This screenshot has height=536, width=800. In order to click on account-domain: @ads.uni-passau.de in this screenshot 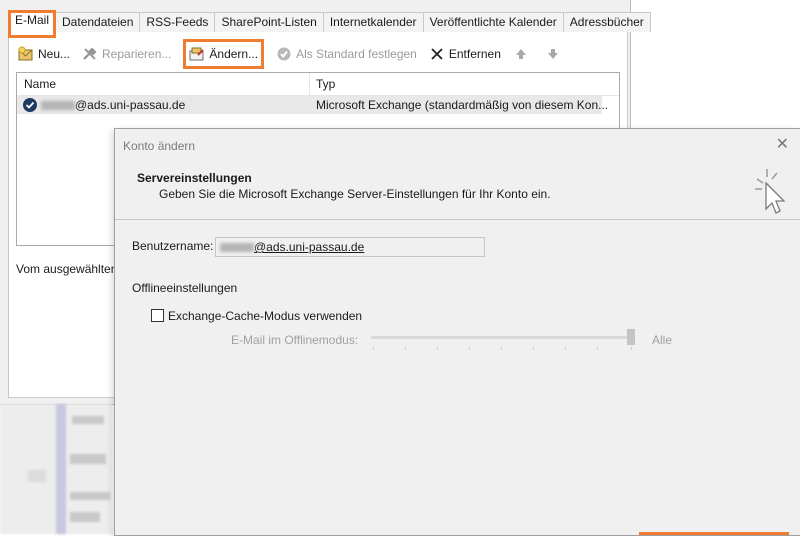, I will do `click(130, 105)`.